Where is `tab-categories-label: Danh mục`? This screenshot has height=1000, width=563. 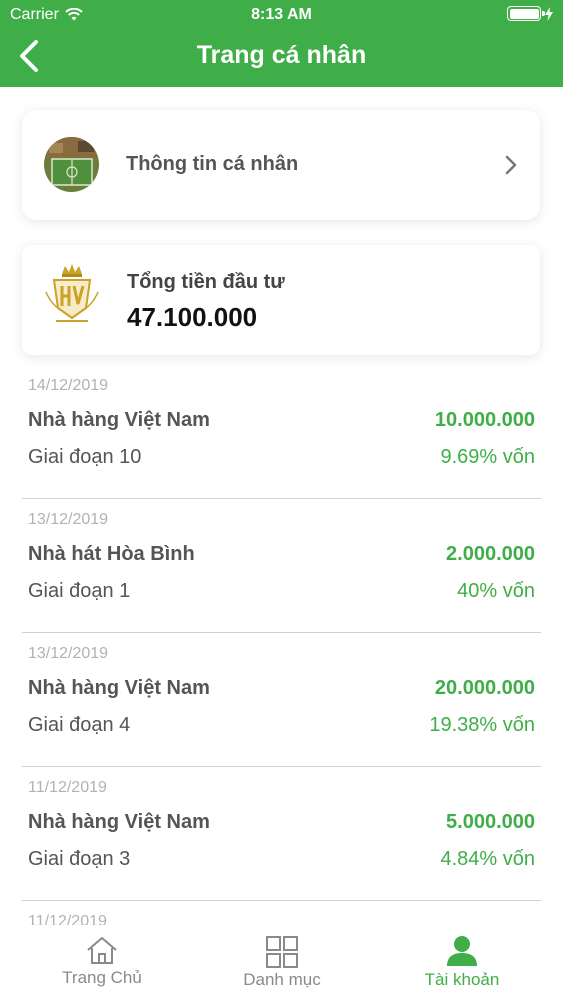 tab-categories-label: Danh mục is located at coordinates (282, 979).